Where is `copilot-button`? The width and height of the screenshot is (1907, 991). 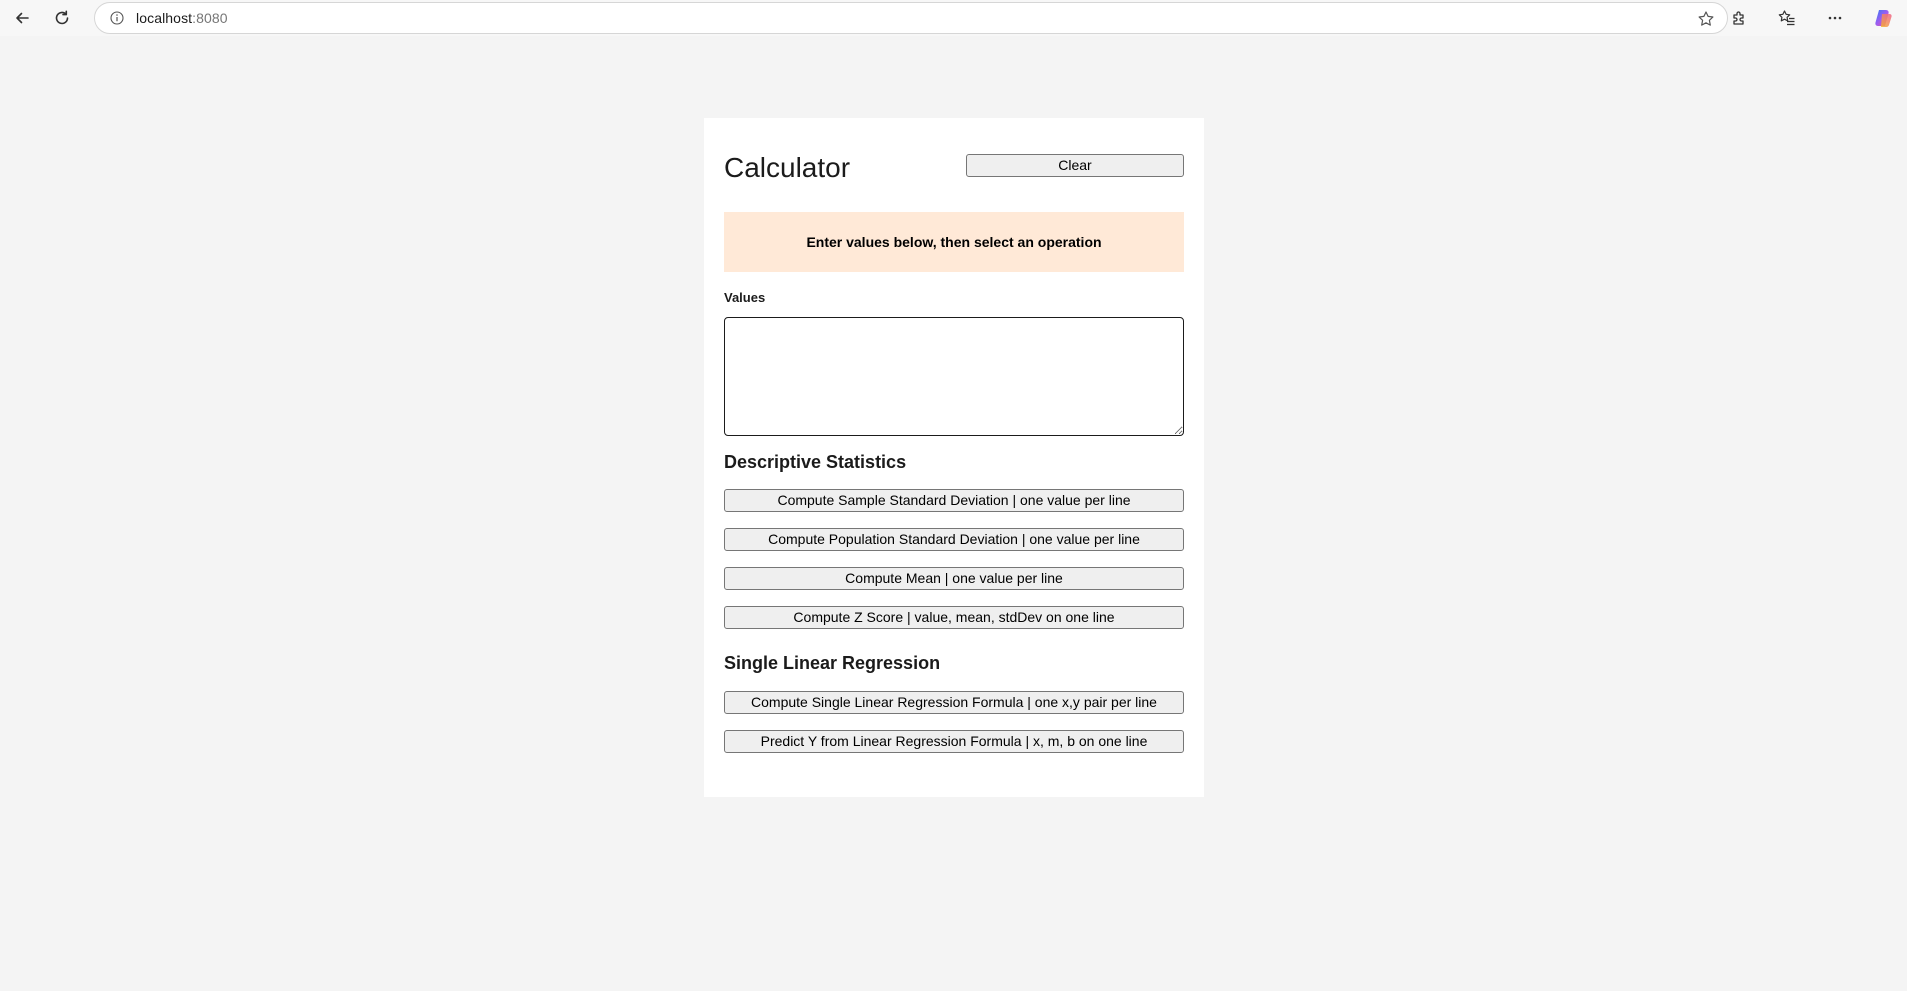
copilot-button is located at coordinates (1883, 18).